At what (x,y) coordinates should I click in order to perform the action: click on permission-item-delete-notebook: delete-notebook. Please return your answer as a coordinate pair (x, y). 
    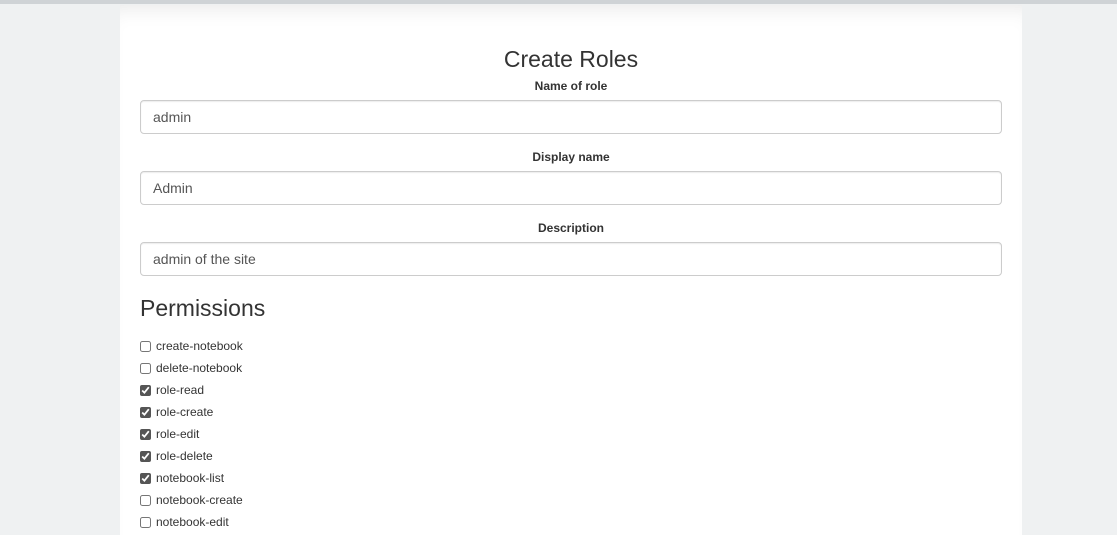
    Looking at the image, I should click on (191, 368).